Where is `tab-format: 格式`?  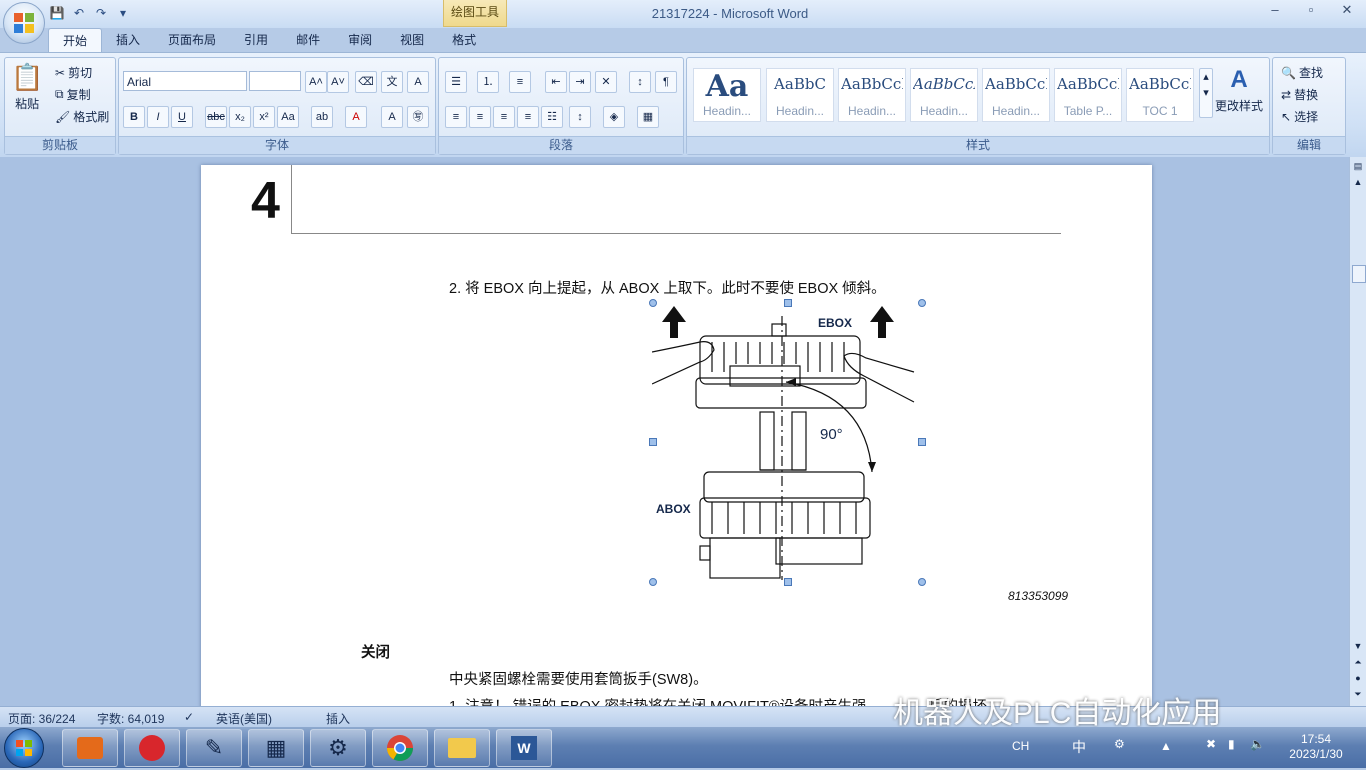
tab-format: 格式 is located at coordinates (464, 40).